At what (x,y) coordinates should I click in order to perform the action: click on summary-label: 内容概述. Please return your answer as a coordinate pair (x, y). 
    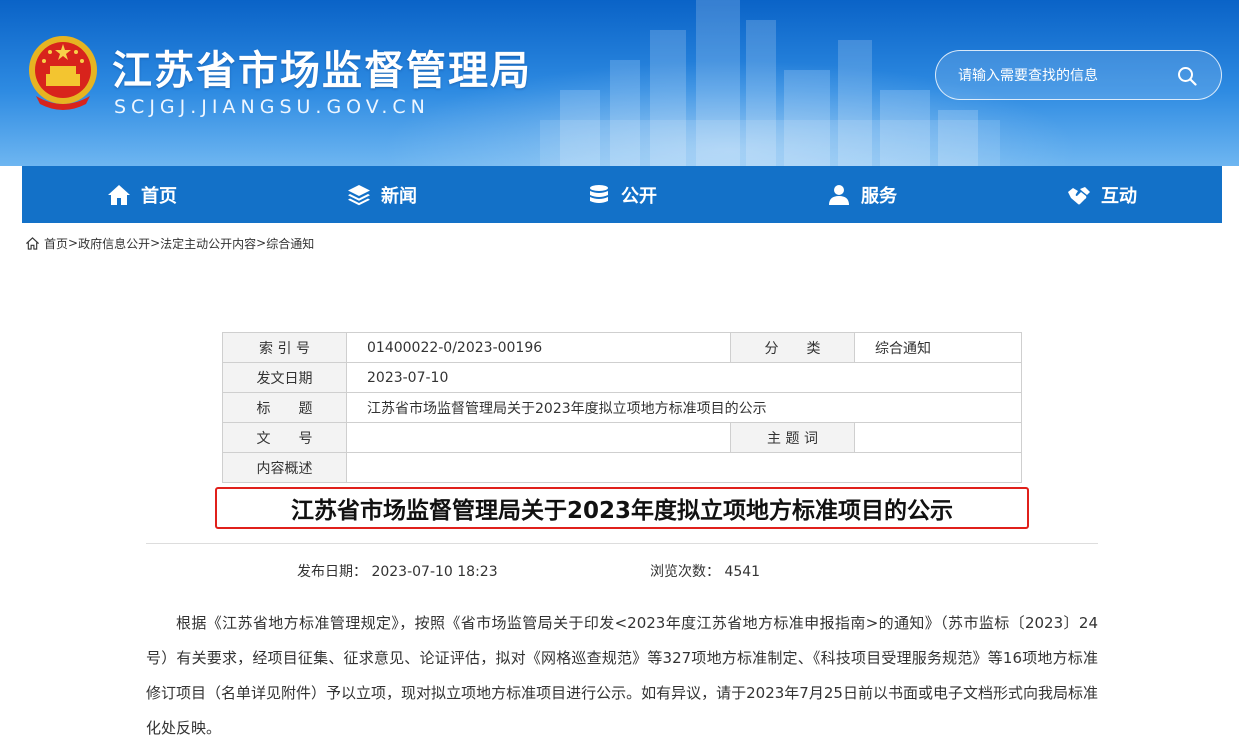
    Looking at the image, I should click on (284, 467).